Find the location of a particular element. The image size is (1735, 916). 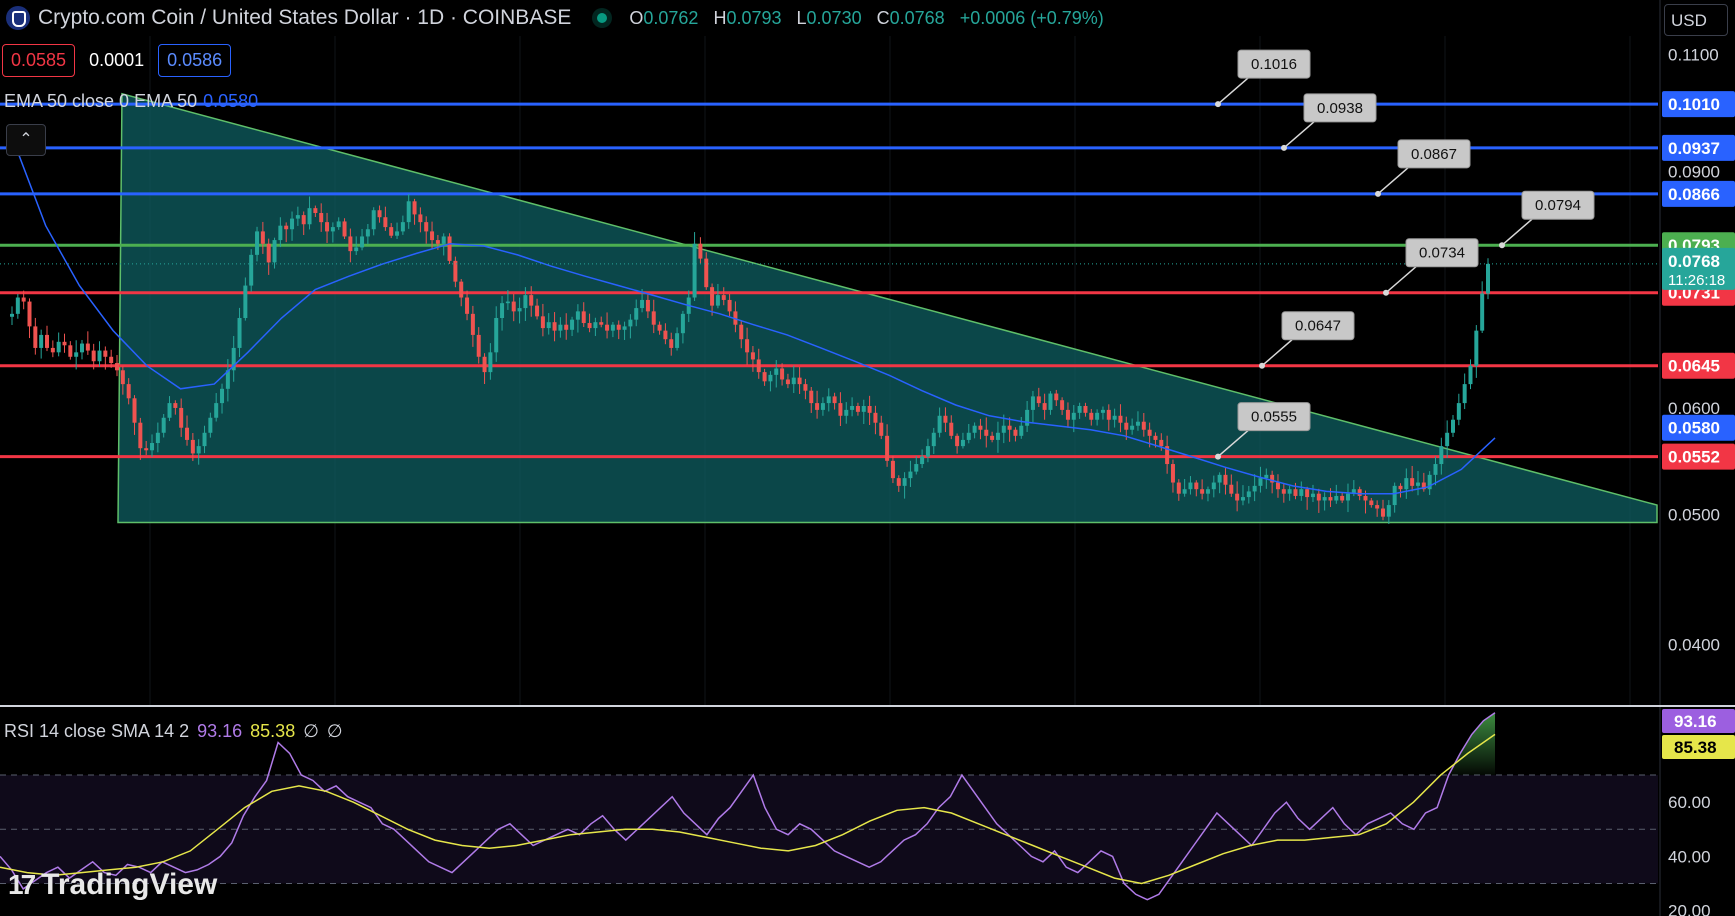

ema-price-tag-text: 0.0580 is located at coordinates (1694, 428).